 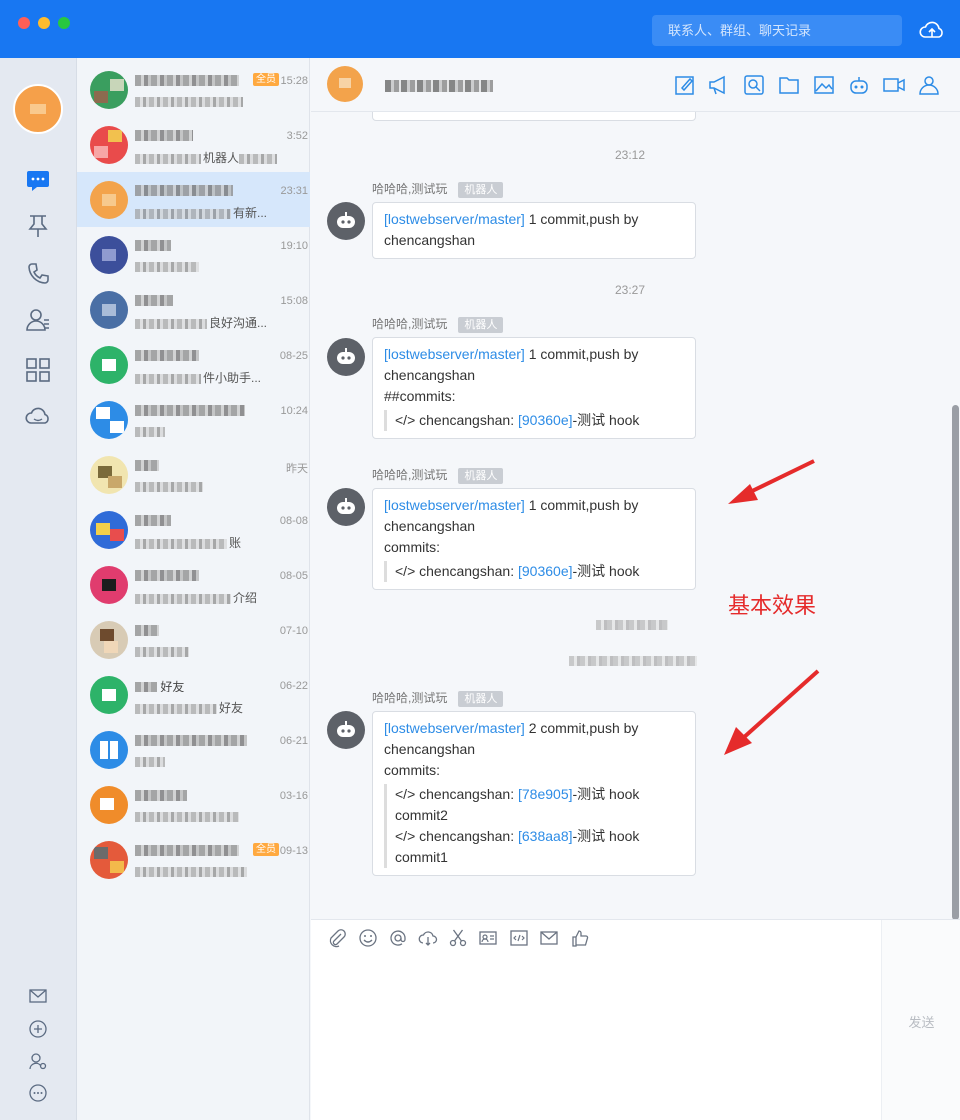 What do you see at coordinates (545, 794) in the screenshot?
I see `commit-hash-link: [78e905]` at bounding box center [545, 794].